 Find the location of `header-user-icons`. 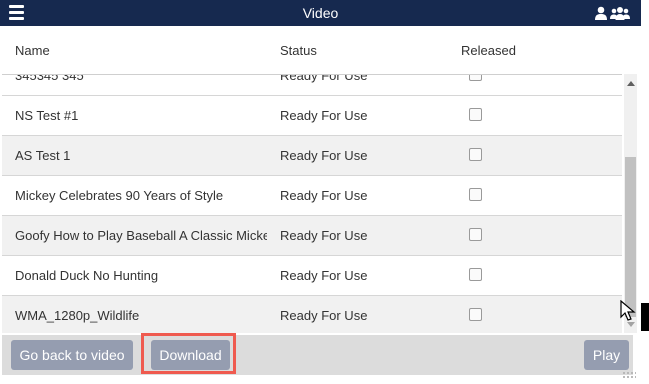

header-user-icons is located at coordinates (612, 13).